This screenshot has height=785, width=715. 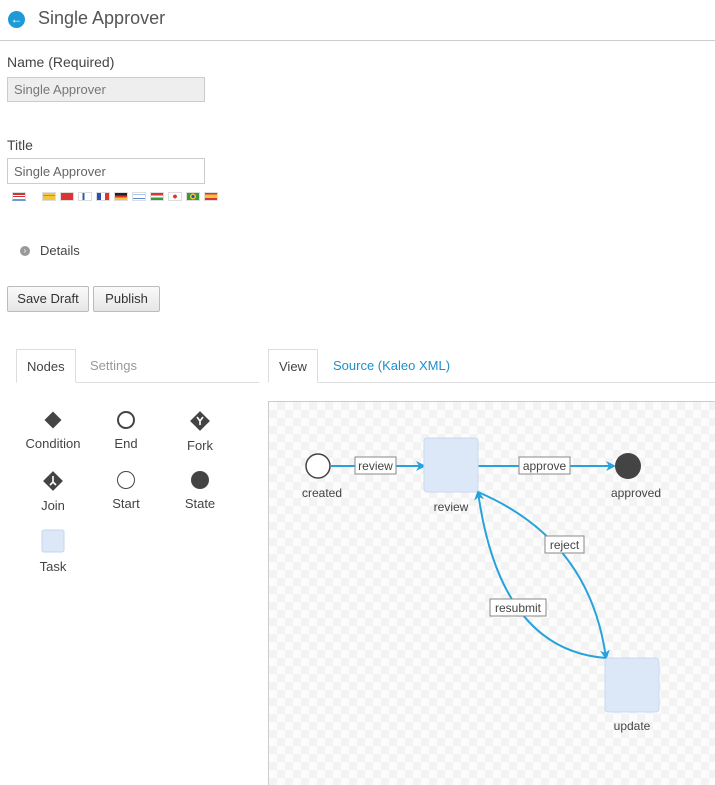 I want to click on node-approved-label: approved, so click(x=636, y=493).